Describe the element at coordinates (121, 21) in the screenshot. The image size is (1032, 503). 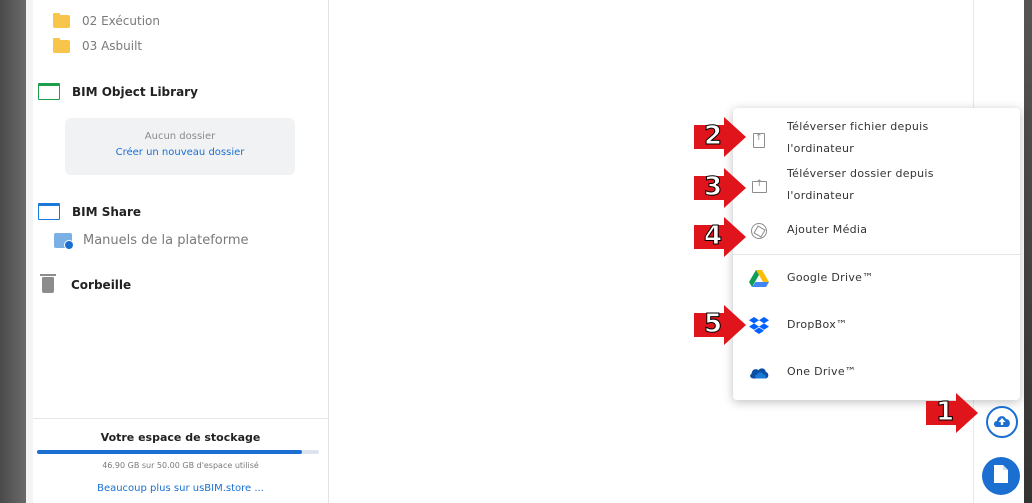
I see `tree-item-label: 02 Exécution` at that location.